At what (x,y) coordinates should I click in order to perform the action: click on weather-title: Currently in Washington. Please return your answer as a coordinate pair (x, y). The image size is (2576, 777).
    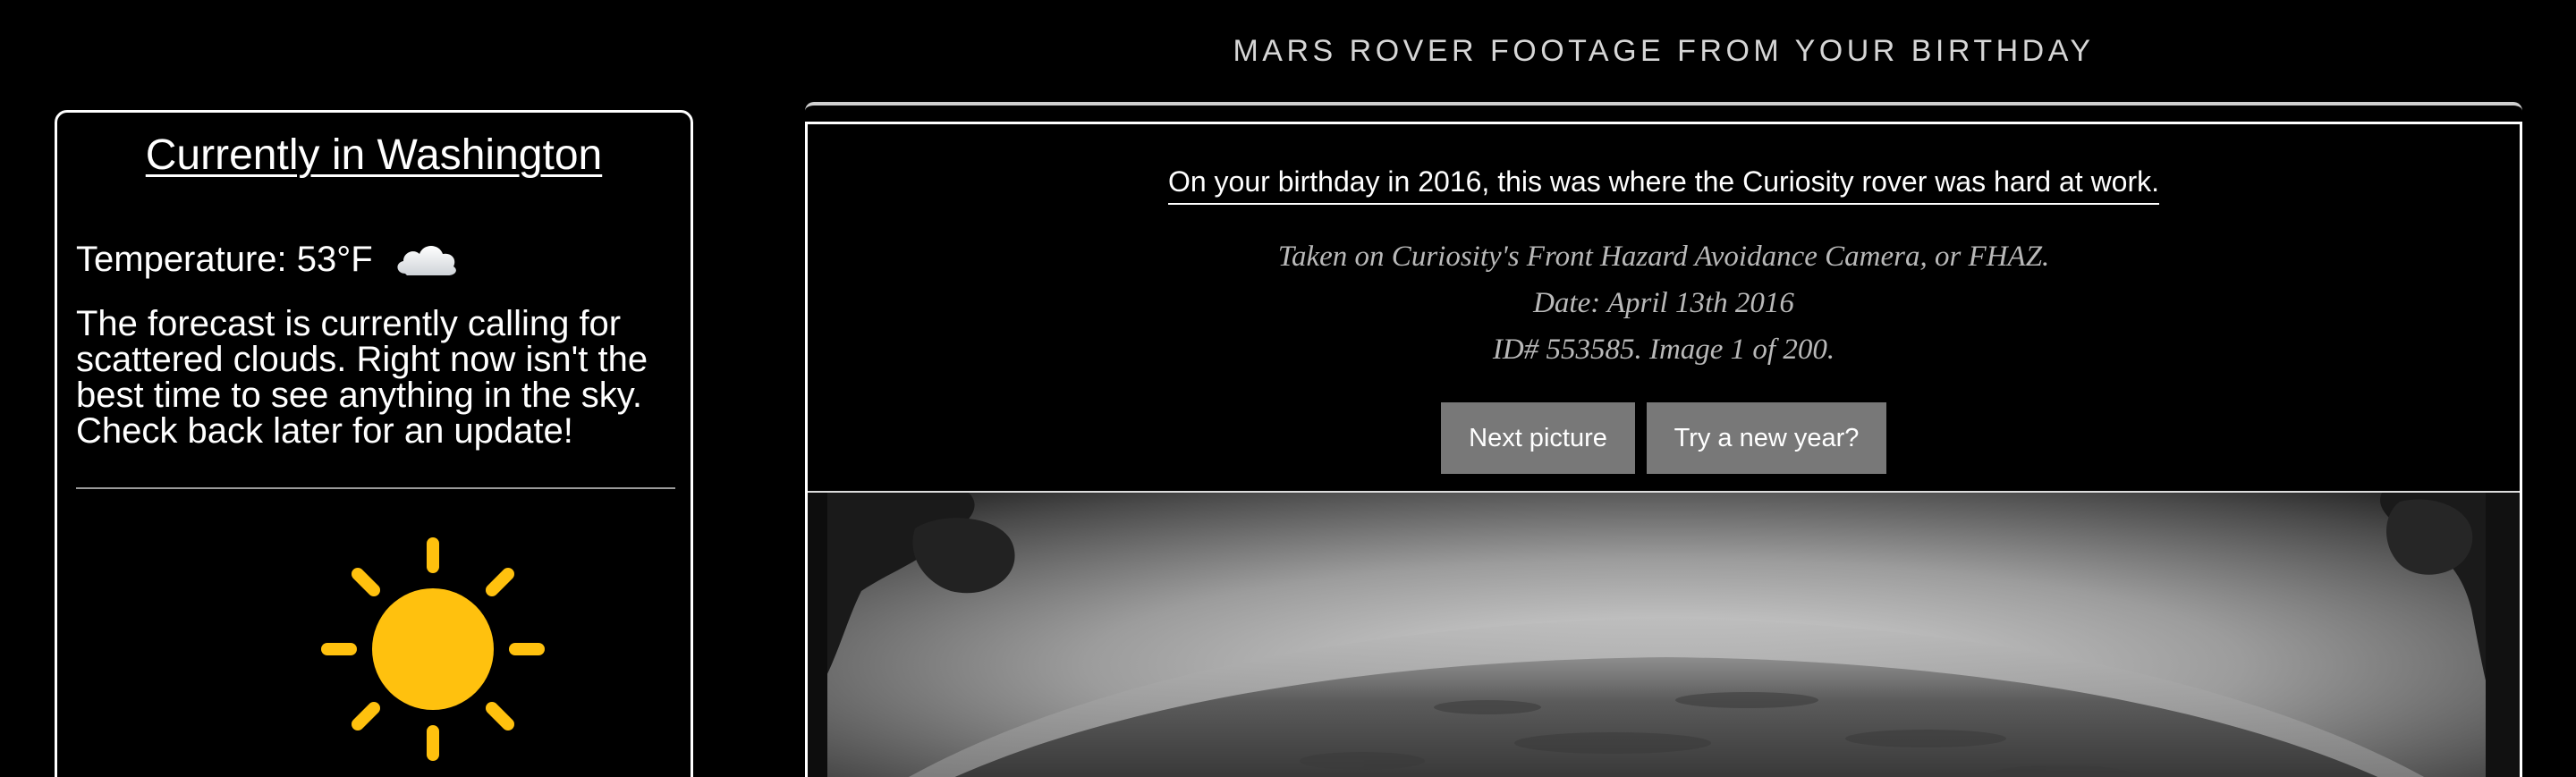
    Looking at the image, I should click on (374, 155).